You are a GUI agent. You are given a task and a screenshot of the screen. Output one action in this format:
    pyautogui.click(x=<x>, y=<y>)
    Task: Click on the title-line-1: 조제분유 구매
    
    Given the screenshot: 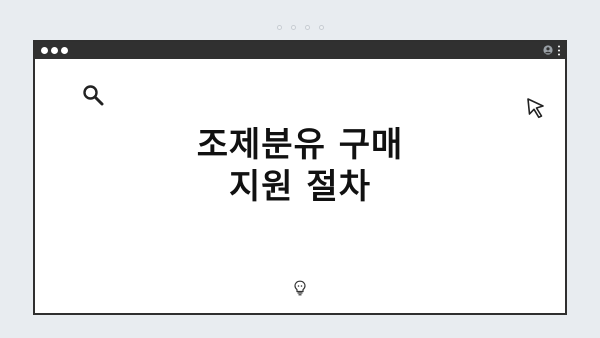 What is the action you would take?
    pyautogui.click(x=300, y=145)
    